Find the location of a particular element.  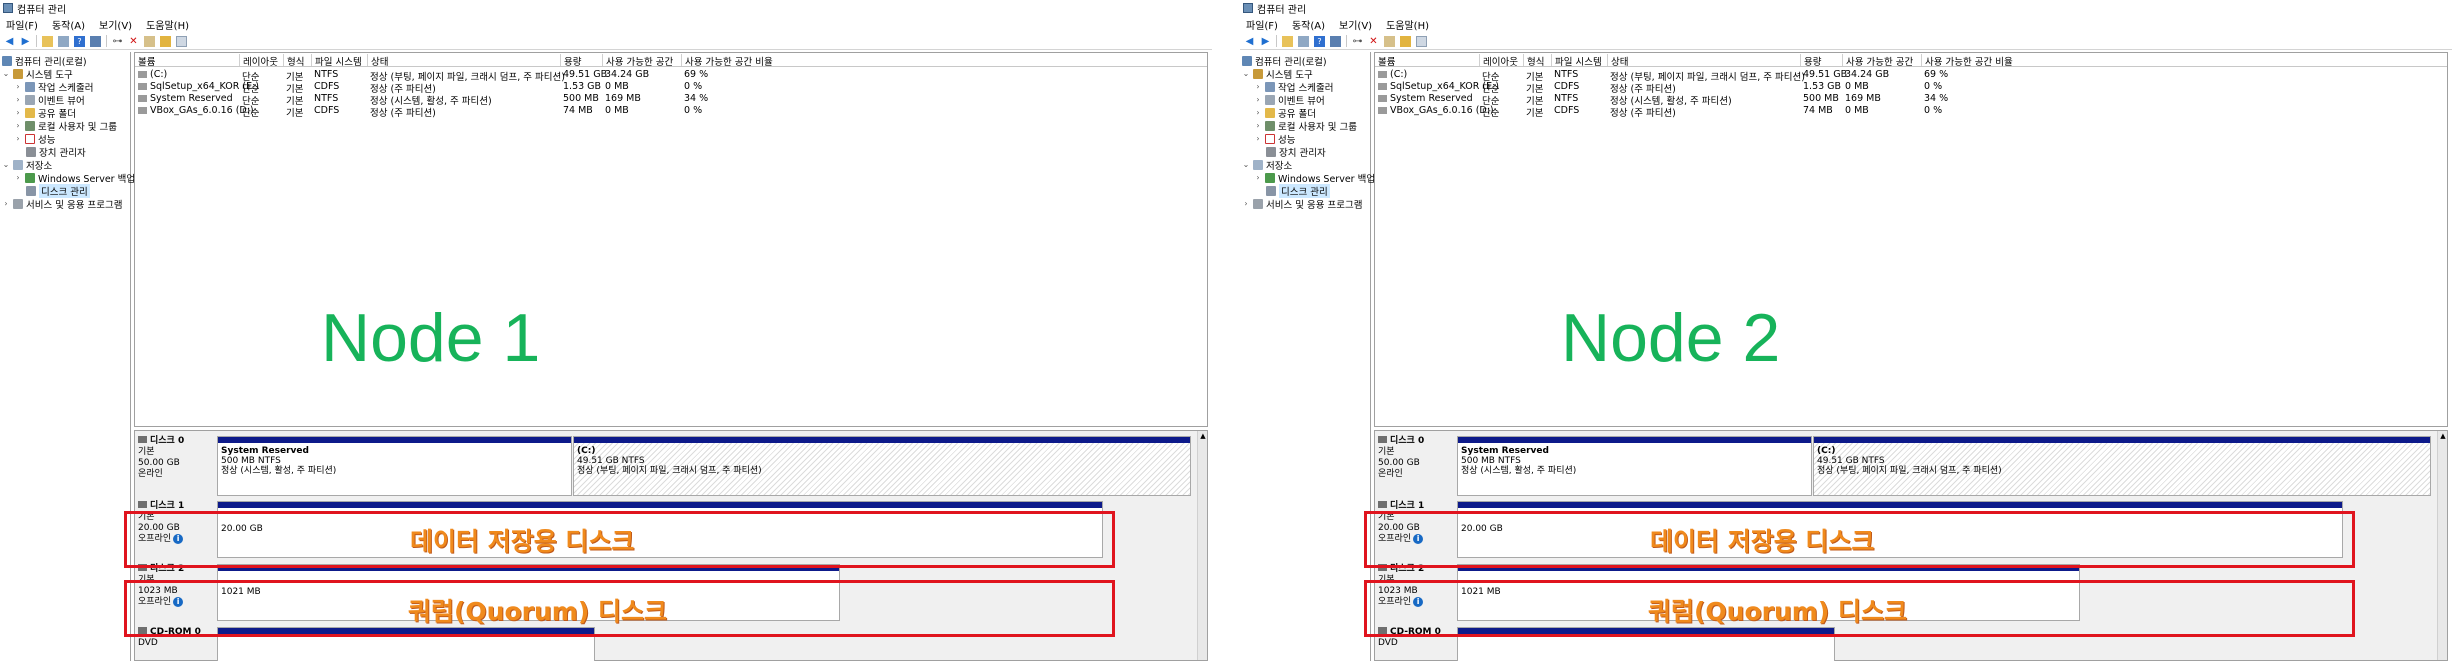

tree-event-viewer: › 이벤트 뷰어 is located at coordinates (1289, 100).